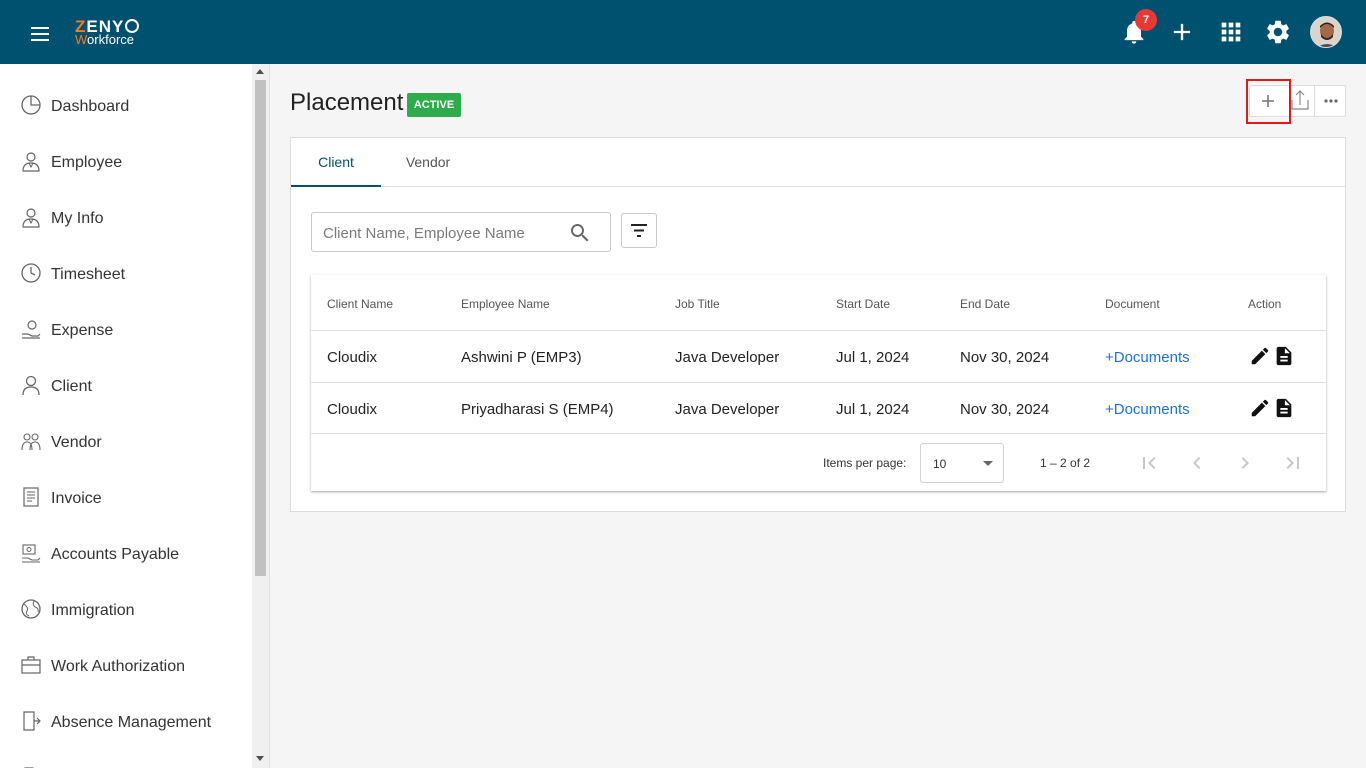  I want to click on accounts-payable-icon, so click(31, 553).